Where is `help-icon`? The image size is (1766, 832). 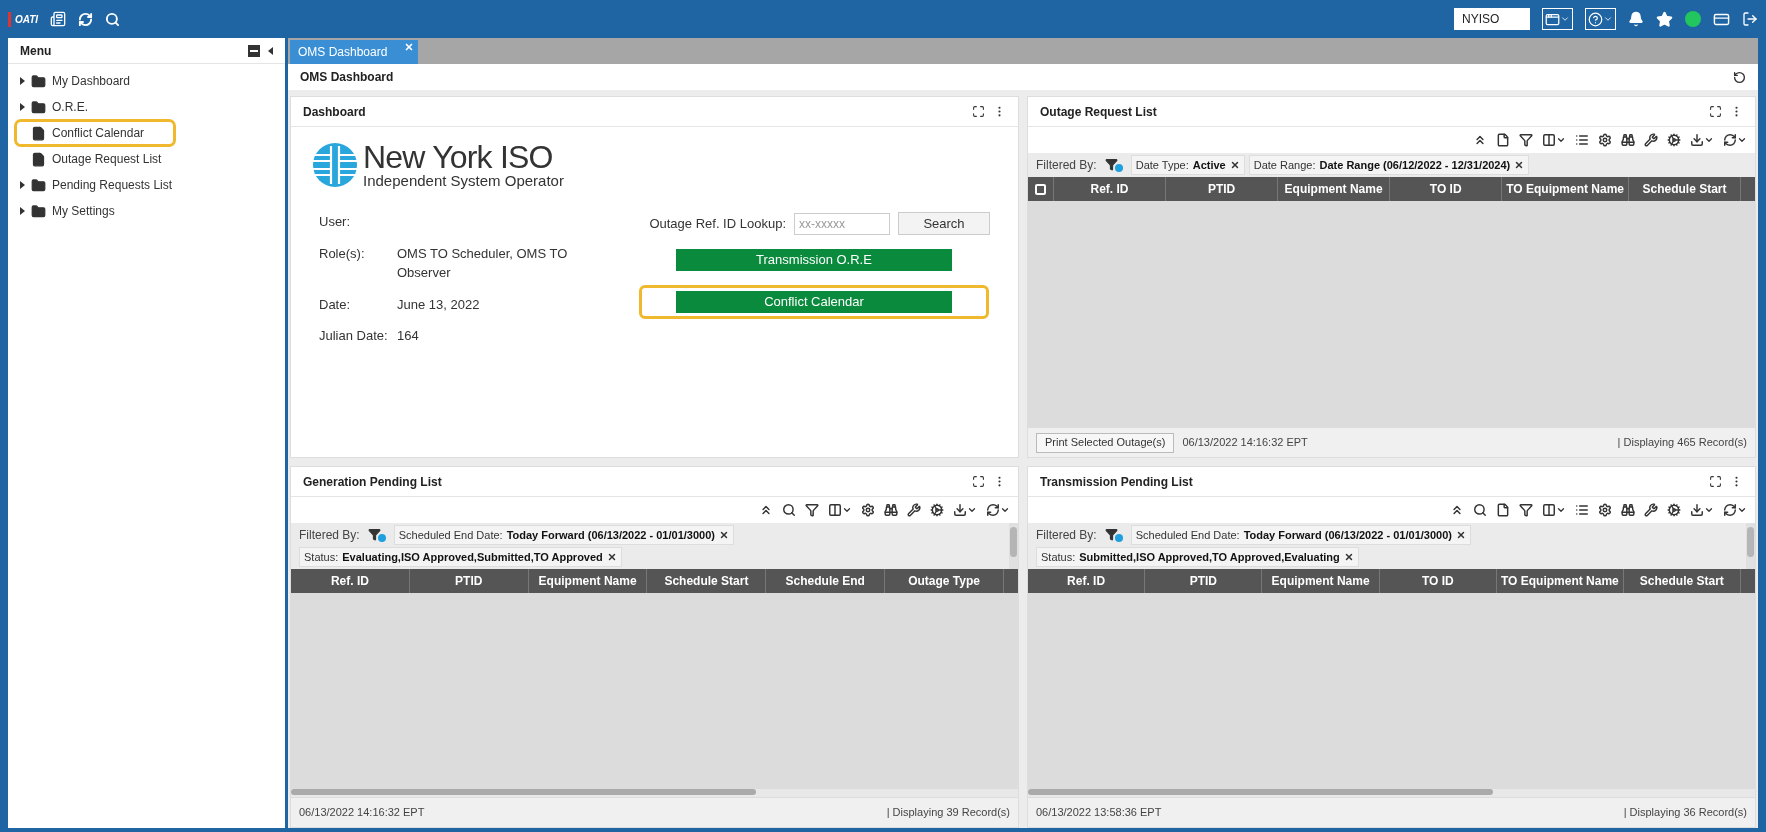
help-icon is located at coordinates (1595, 19).